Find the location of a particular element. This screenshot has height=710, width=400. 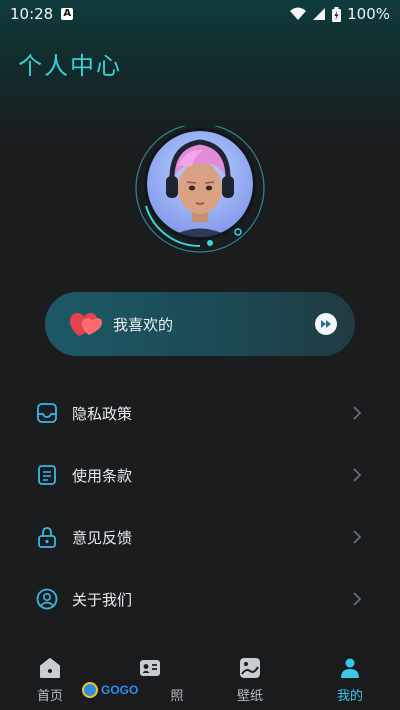

battery-icon is located at coordinates (337, 14).